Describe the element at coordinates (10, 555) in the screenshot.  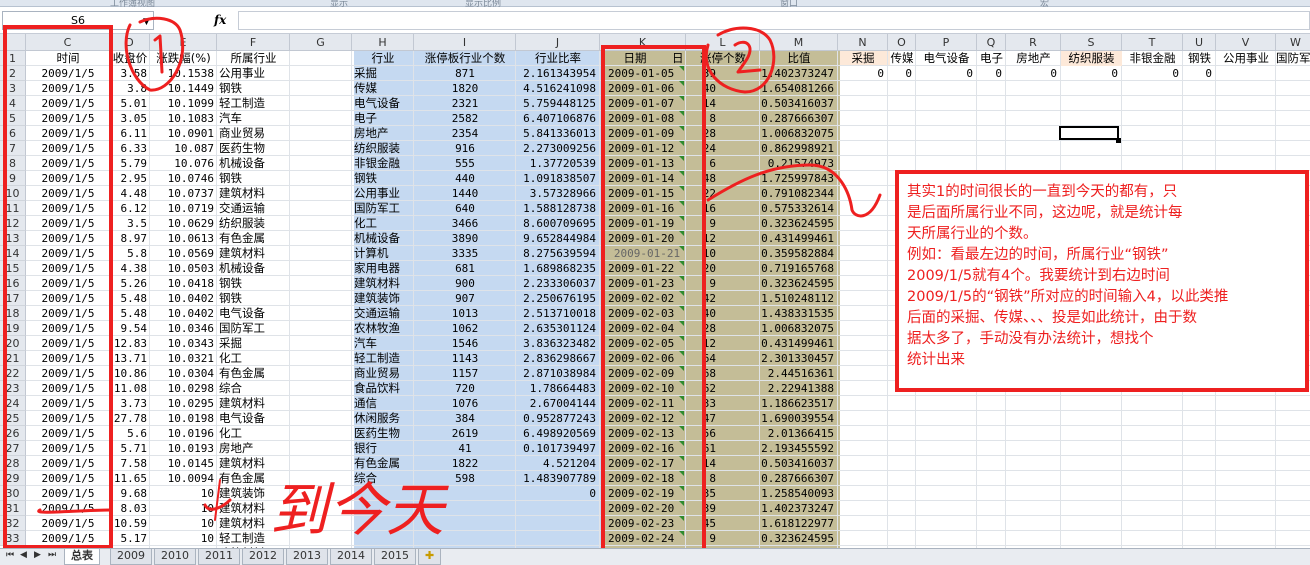
I see `first-sheet-icon: ⏮` at that location.